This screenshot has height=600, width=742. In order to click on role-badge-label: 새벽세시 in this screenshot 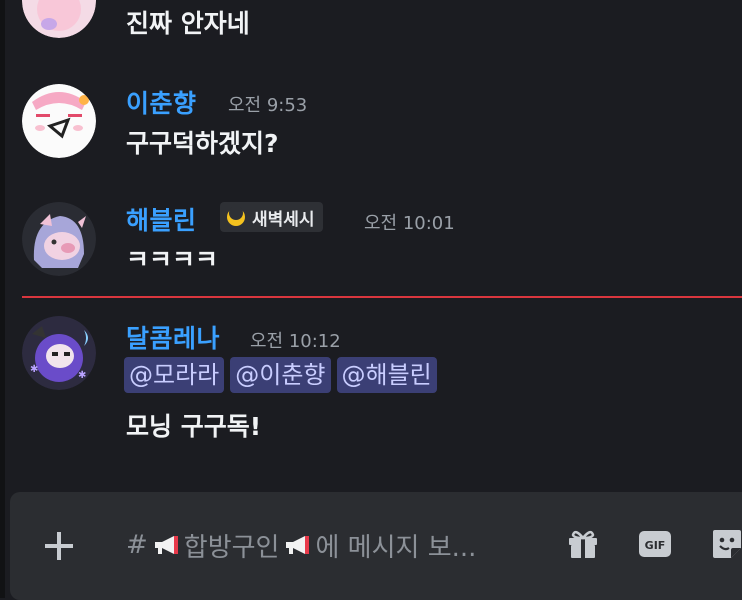, I will do `click(283, 219)`.